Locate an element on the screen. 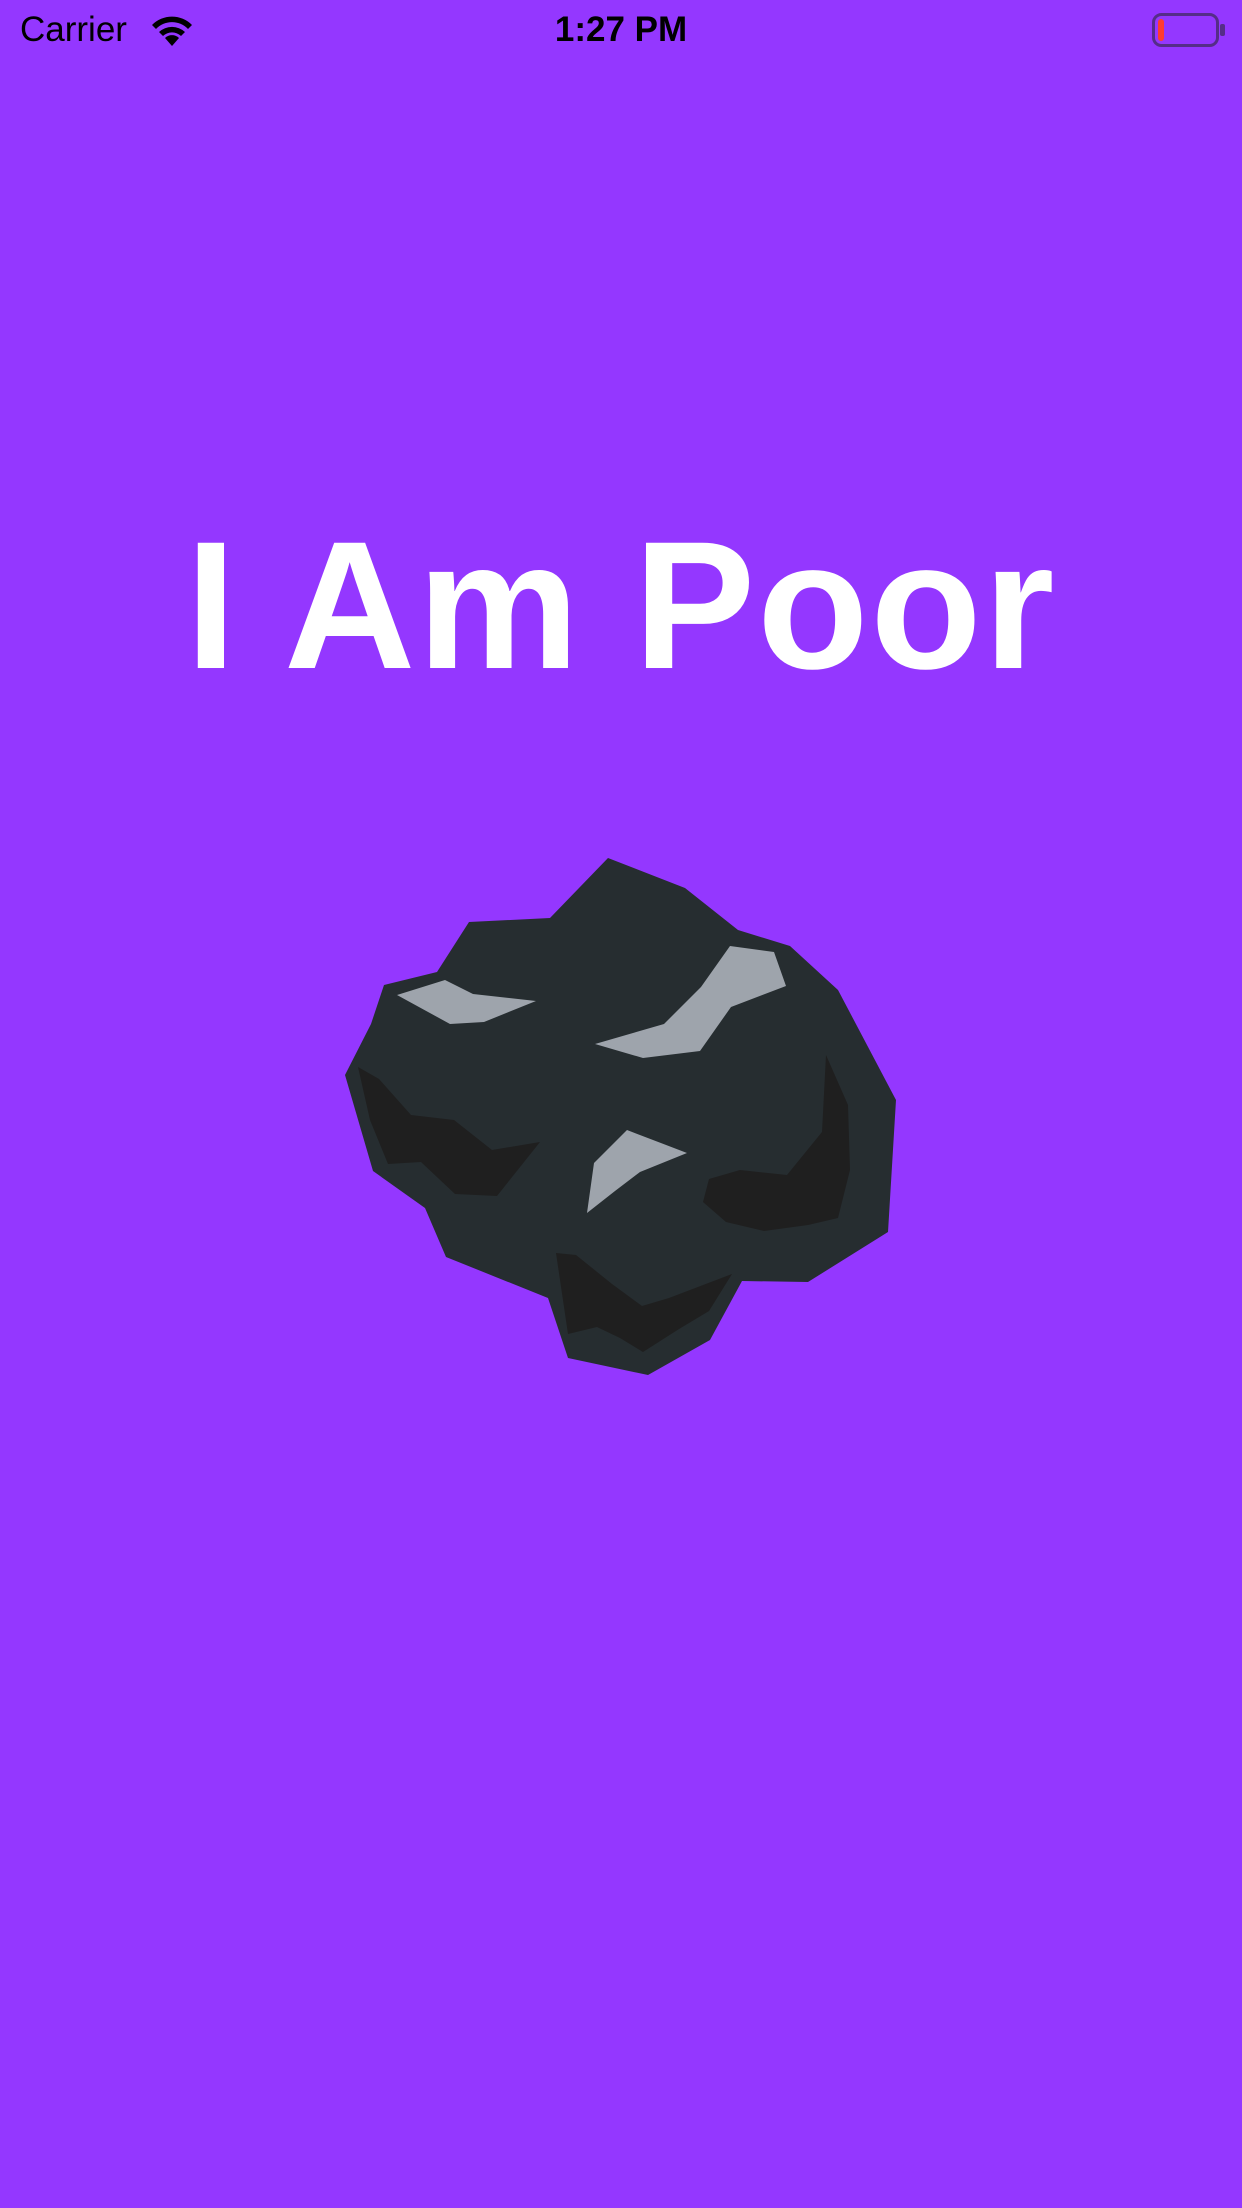 This screenshot has height=2208, width=1242. status-time: 1:27 PM is located at coordinates (621, 29).